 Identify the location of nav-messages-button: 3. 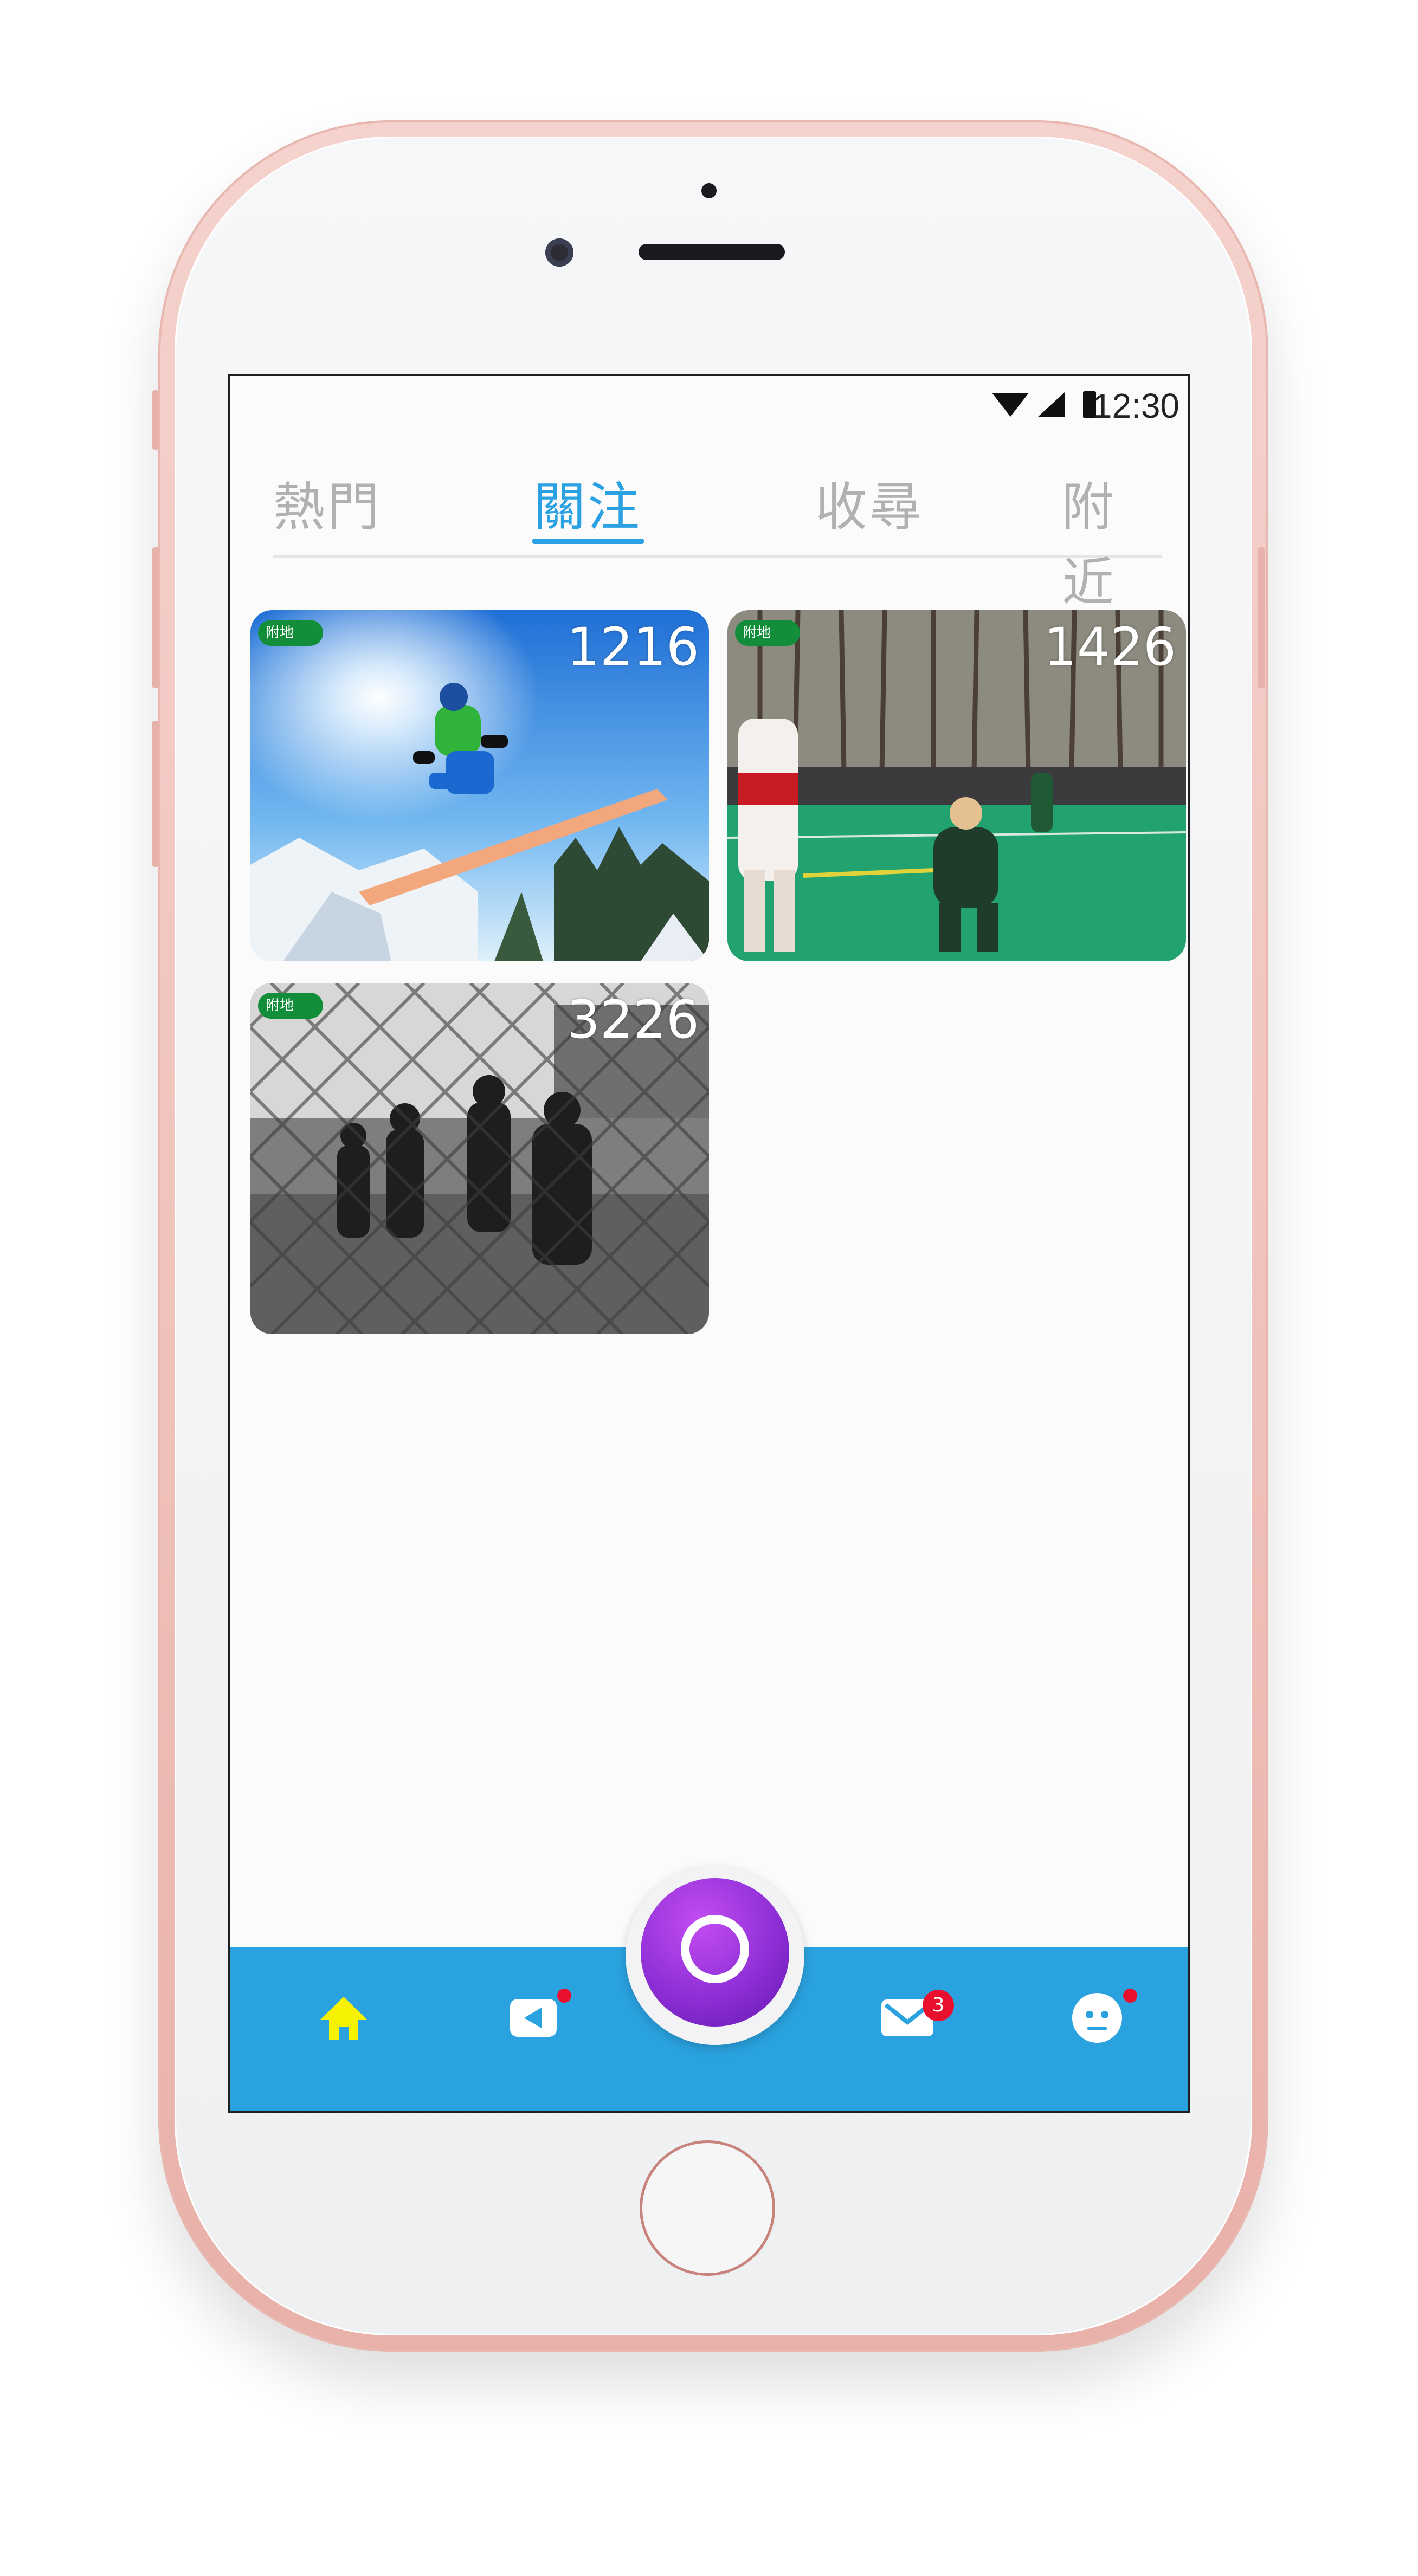
(914, 2017).